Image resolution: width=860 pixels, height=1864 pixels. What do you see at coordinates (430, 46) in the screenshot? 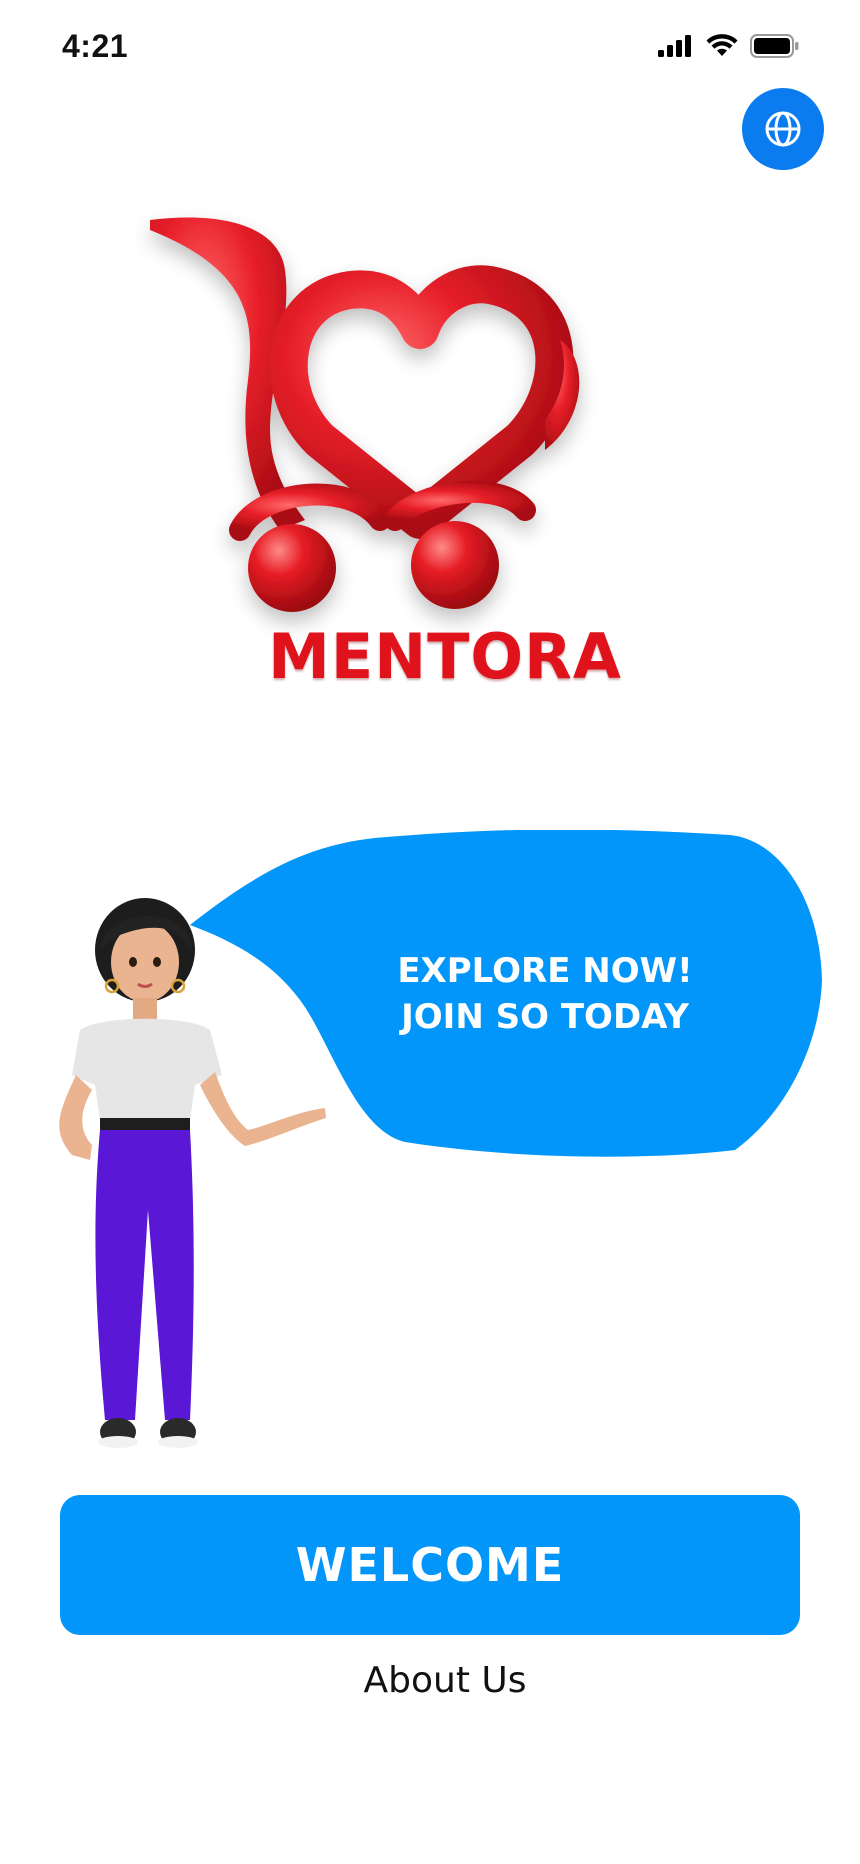
I see `status-bar: 4:21` at bounding box center [430, 46].